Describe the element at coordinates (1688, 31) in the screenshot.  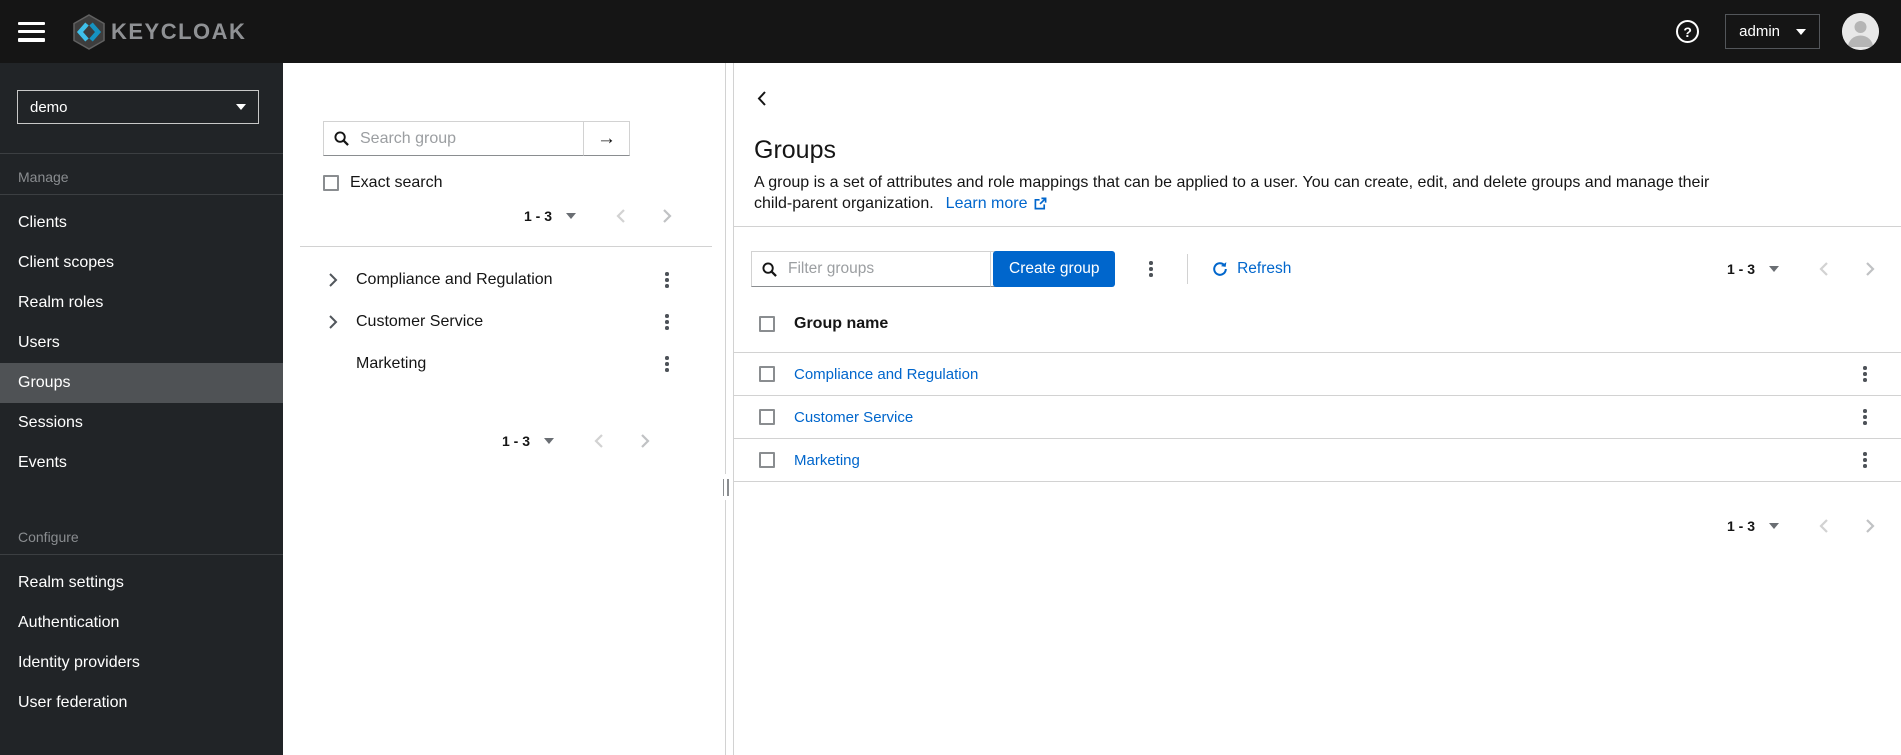
I see `help-icon: ?` at that location.